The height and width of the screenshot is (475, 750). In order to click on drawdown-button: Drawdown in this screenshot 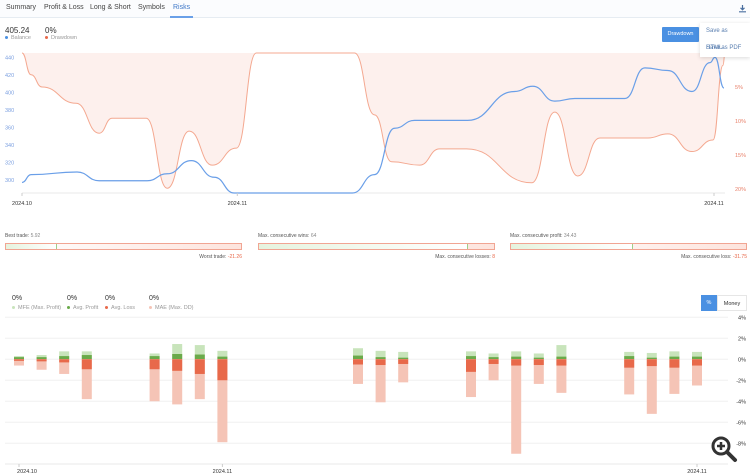, I will do `click(680, 34)`.